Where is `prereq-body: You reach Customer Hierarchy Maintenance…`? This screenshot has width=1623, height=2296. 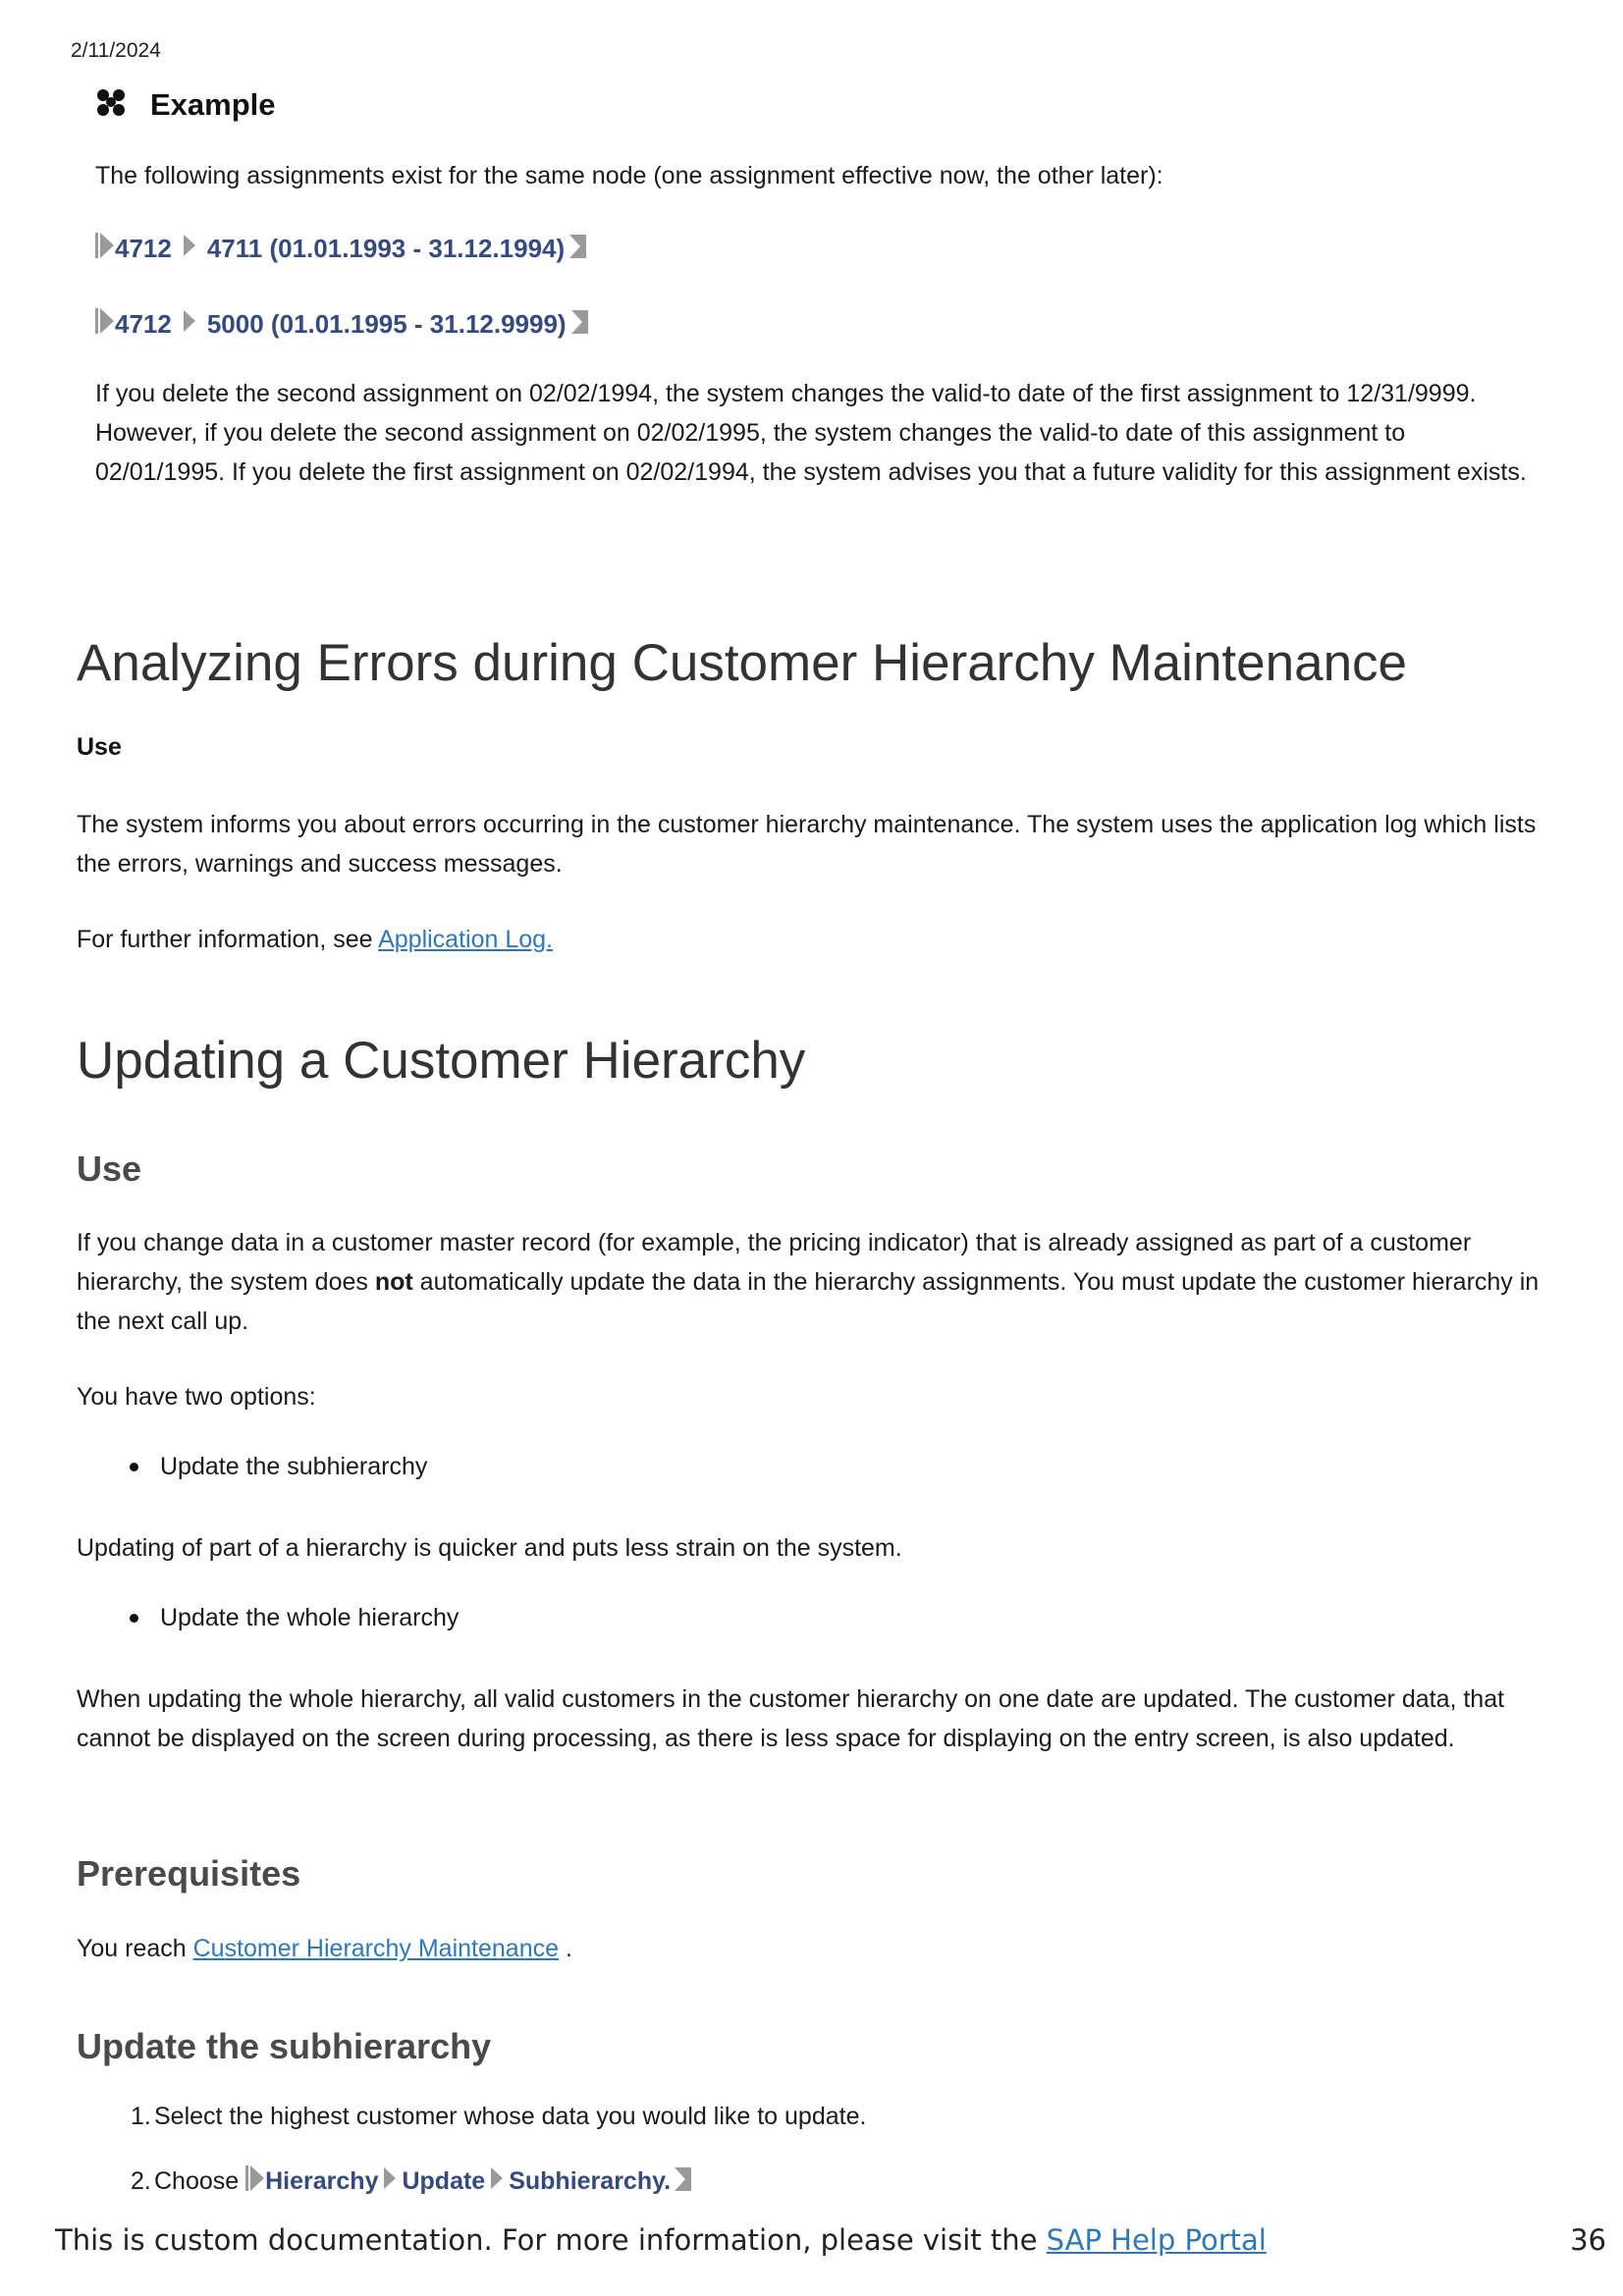 prereq-body: You reach Customer Hierarchy Maintenance… is located at coordinates (813, 1948).